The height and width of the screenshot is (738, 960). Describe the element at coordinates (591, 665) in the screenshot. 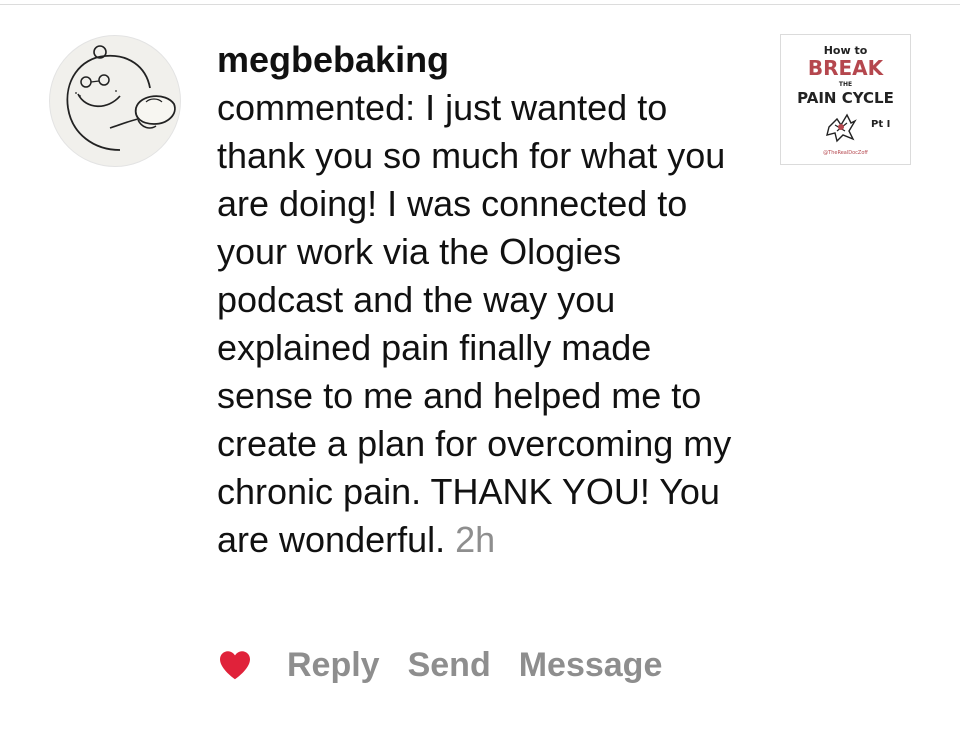

I see `message-button: Message` at that location.